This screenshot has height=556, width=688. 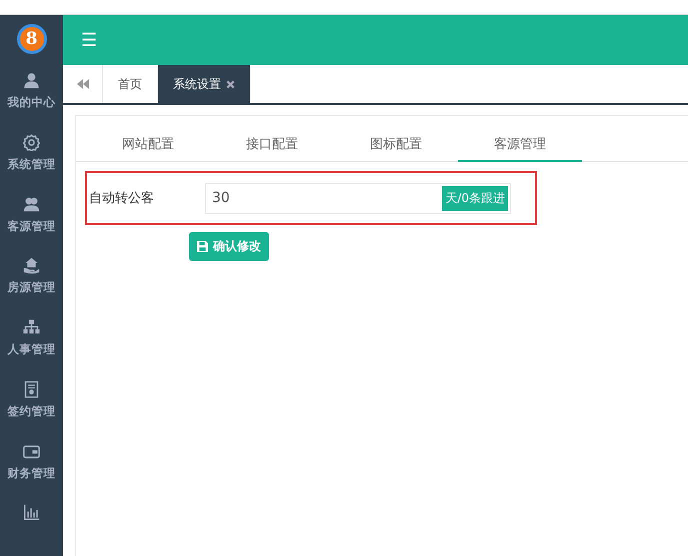 I want to click on input-field: 30 天/0条跟进, so click(x=358, y=198).